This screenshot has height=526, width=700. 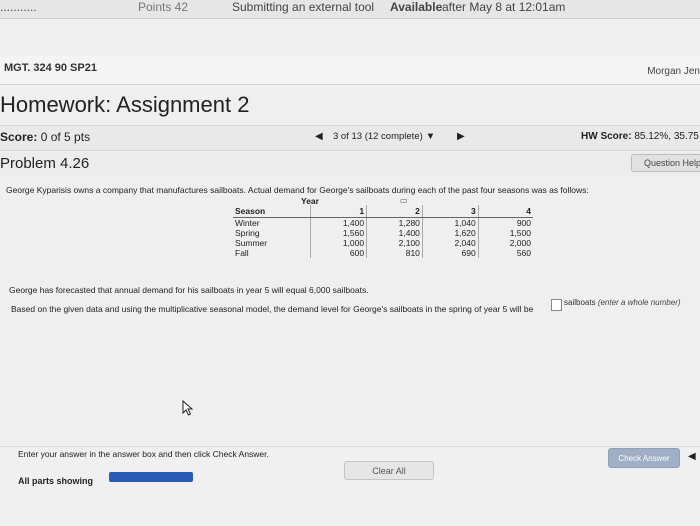 What do you see at coordinates (505, 211) in the screenshot?
I see `column-header: 4` at bounding box center [505, 211].